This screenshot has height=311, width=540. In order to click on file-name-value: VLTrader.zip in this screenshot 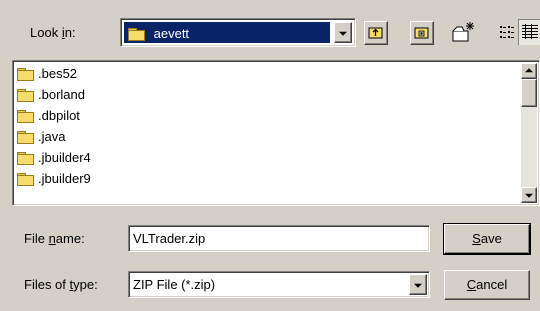, I will do `click(169, 238)`.